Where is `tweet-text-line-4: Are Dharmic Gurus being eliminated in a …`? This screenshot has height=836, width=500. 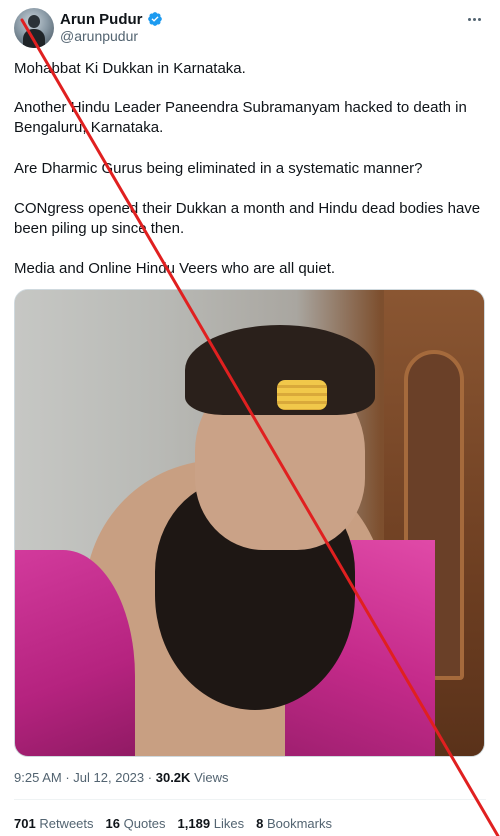 tweet-text-line-4: Are Dharmic Gurus being eliminated in a … is located at coordinates (218, 168).